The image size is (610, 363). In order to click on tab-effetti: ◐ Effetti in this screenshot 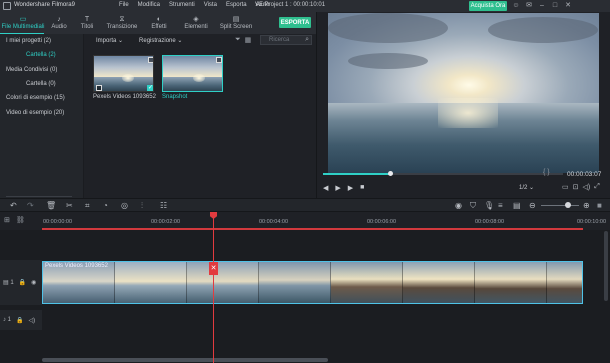, I will do `click(159, 23)`.